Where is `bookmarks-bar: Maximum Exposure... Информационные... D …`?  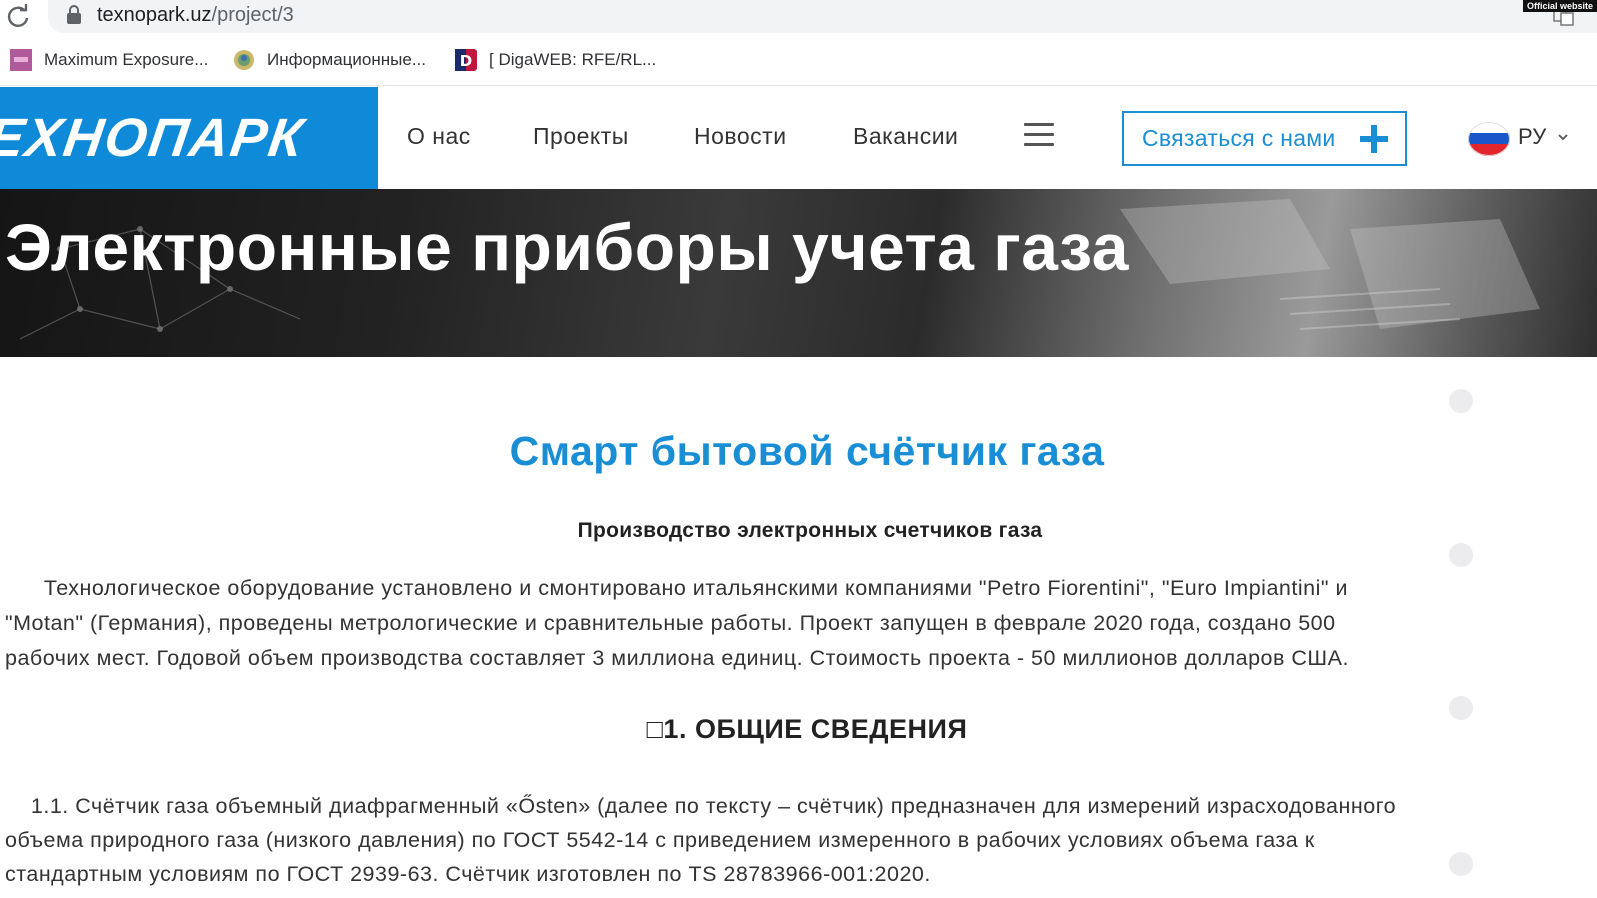
bookmarks-bar: Maximum Exposure... Информационные... D … is located at coordinates (798, 60).